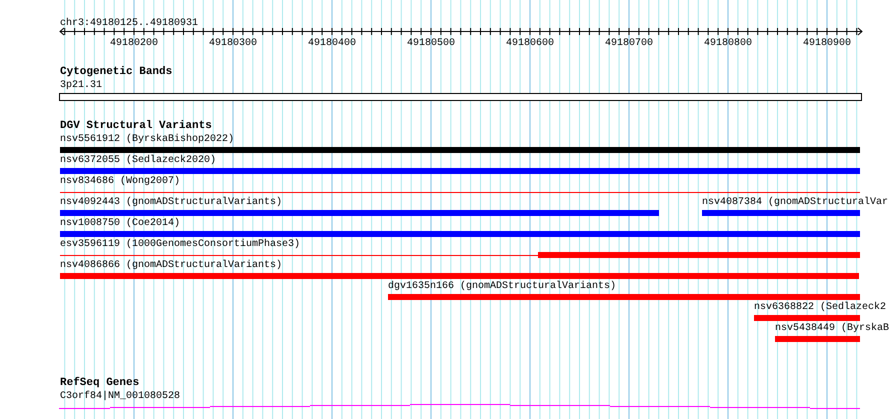 This screenshot has height=419, width=890. What do you see at coordinates (120, 181) in the screenshot?
I see `feature-label: nsv834686 (Wong2007)` at bounding box center [120, 181].